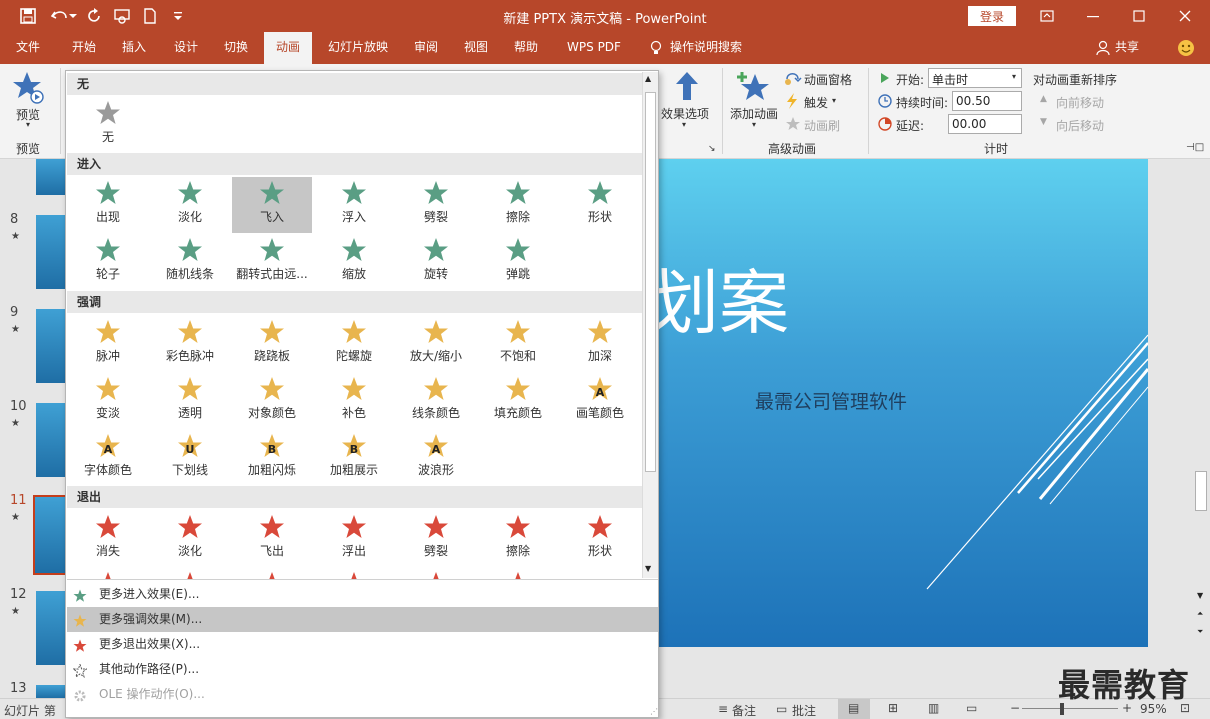 The width and height of the screenshot is (1210, 719). Describe the element at coordinates (190, 205) in the screenshot. I see `effect-gallery.enter_items.1: 淡化` at that location.